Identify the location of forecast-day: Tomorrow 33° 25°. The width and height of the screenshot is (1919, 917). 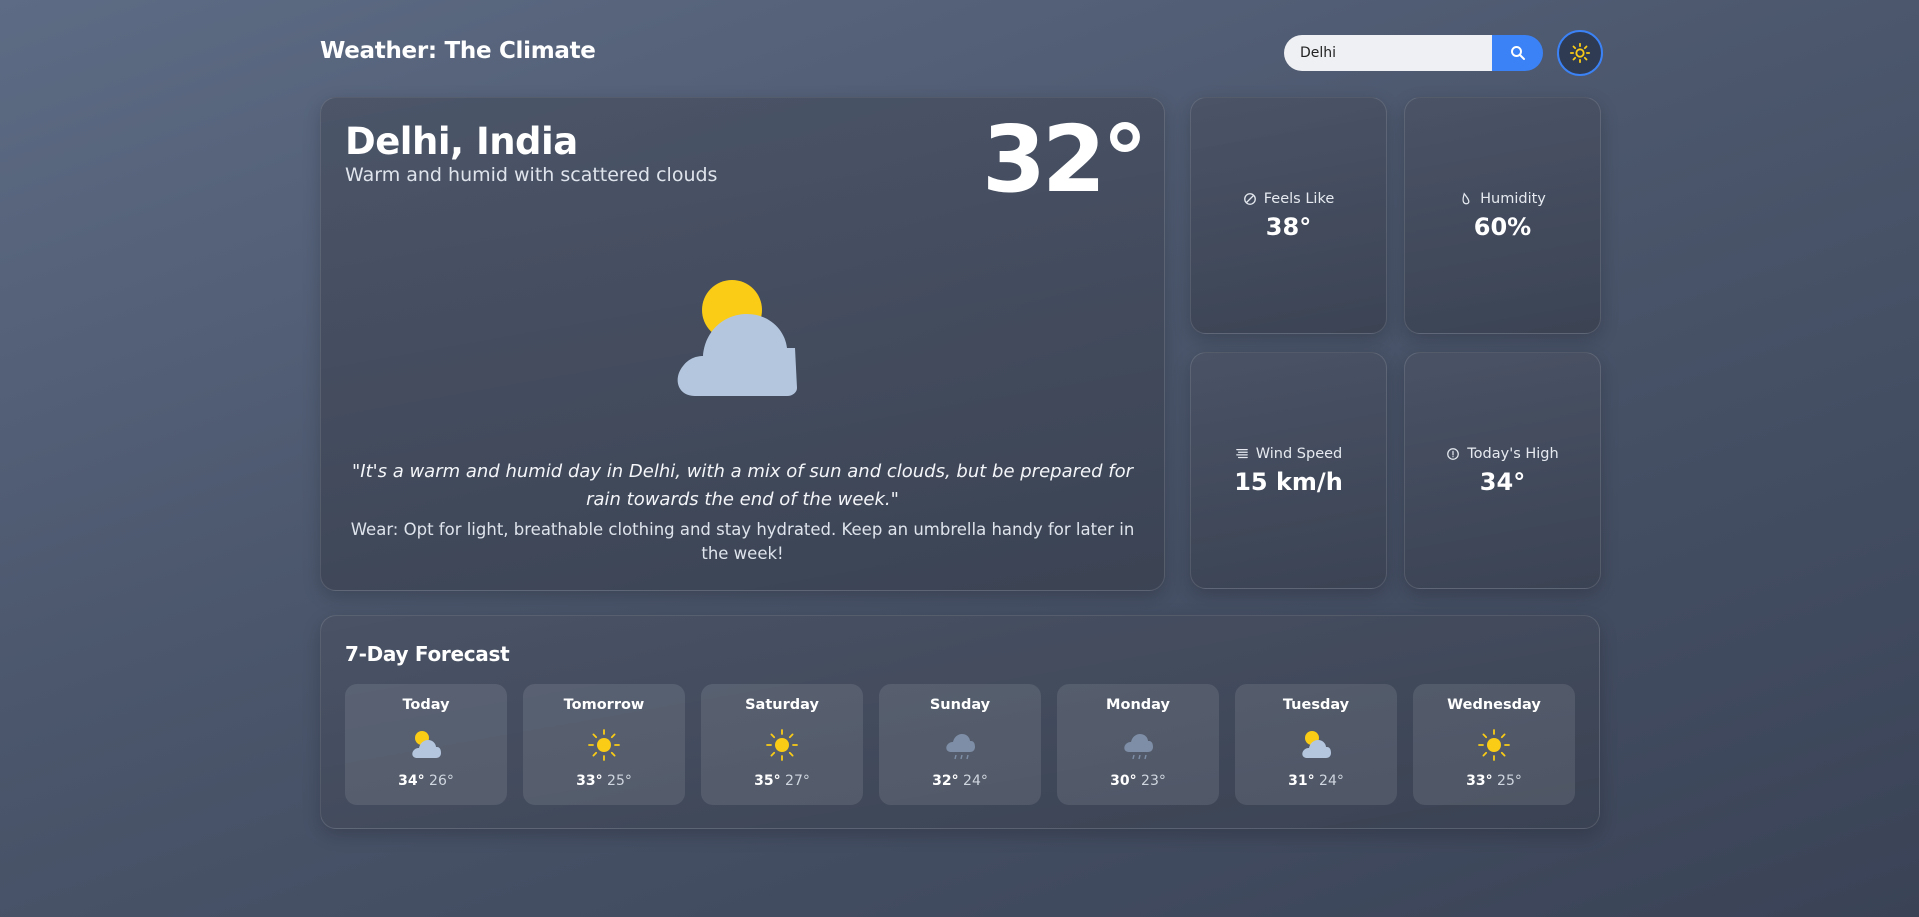
(604, 744).